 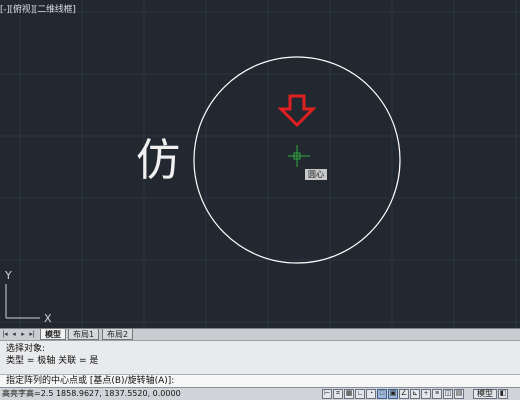 What do you see at coordinates (48, 318) in the screenshot?
I see `ucs-x-label: X` at bounding box center [48, 318].